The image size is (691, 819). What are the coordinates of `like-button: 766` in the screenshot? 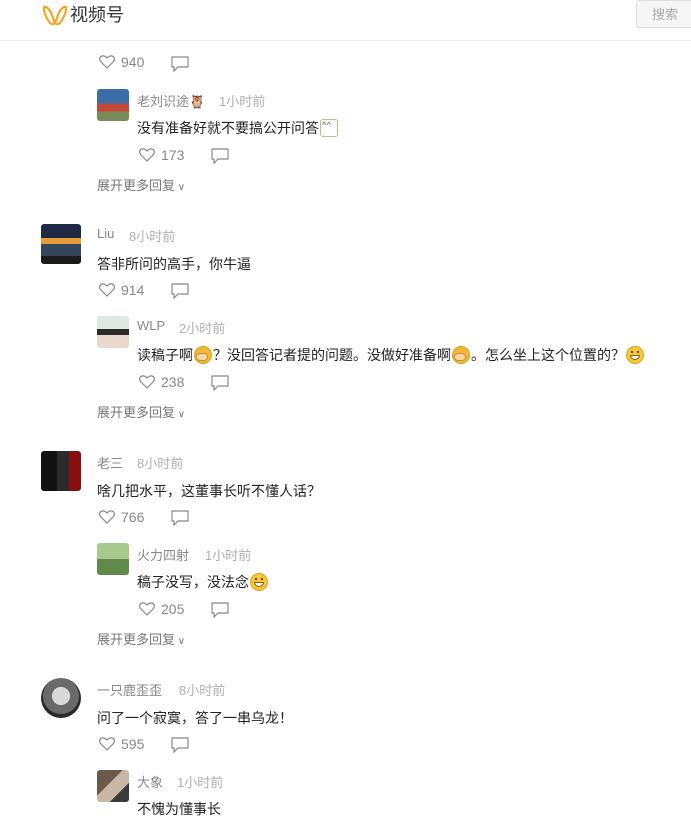 It's located at (121, 517).